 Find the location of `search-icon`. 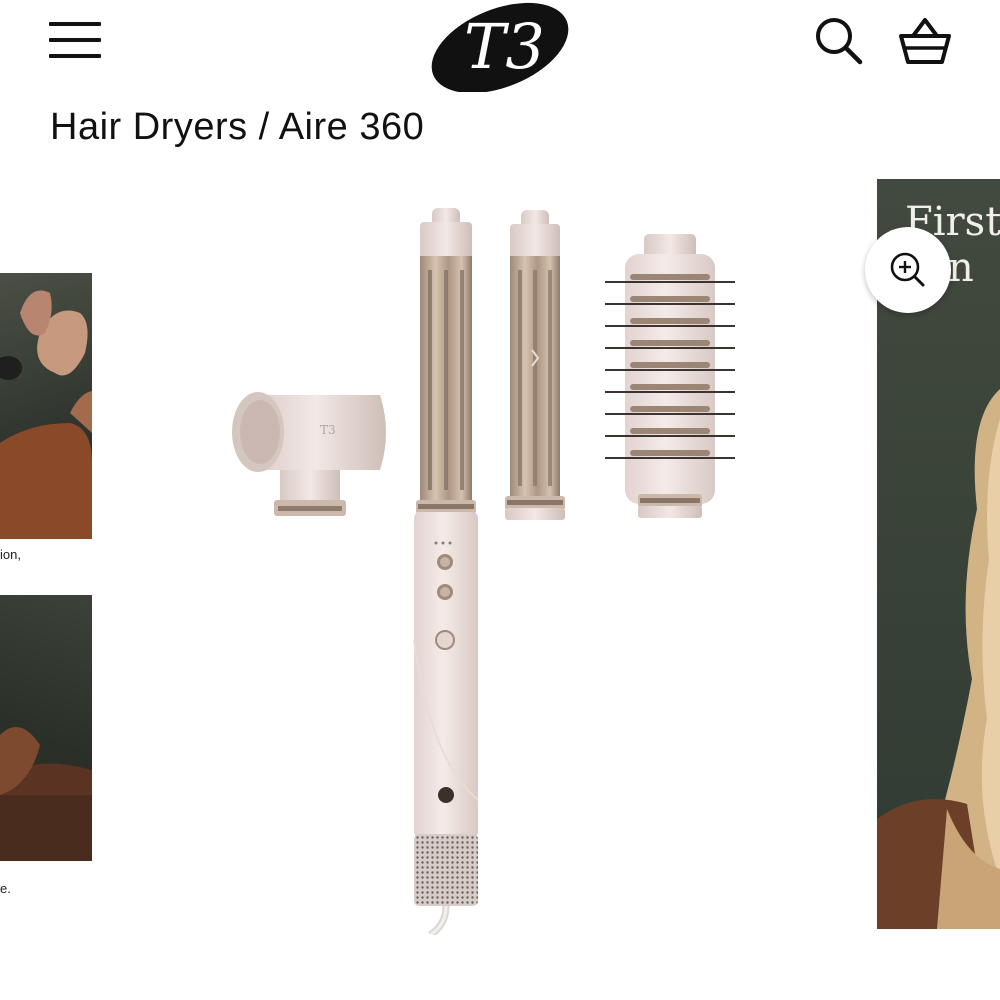

search-icon is located at coordinates (838, 40).